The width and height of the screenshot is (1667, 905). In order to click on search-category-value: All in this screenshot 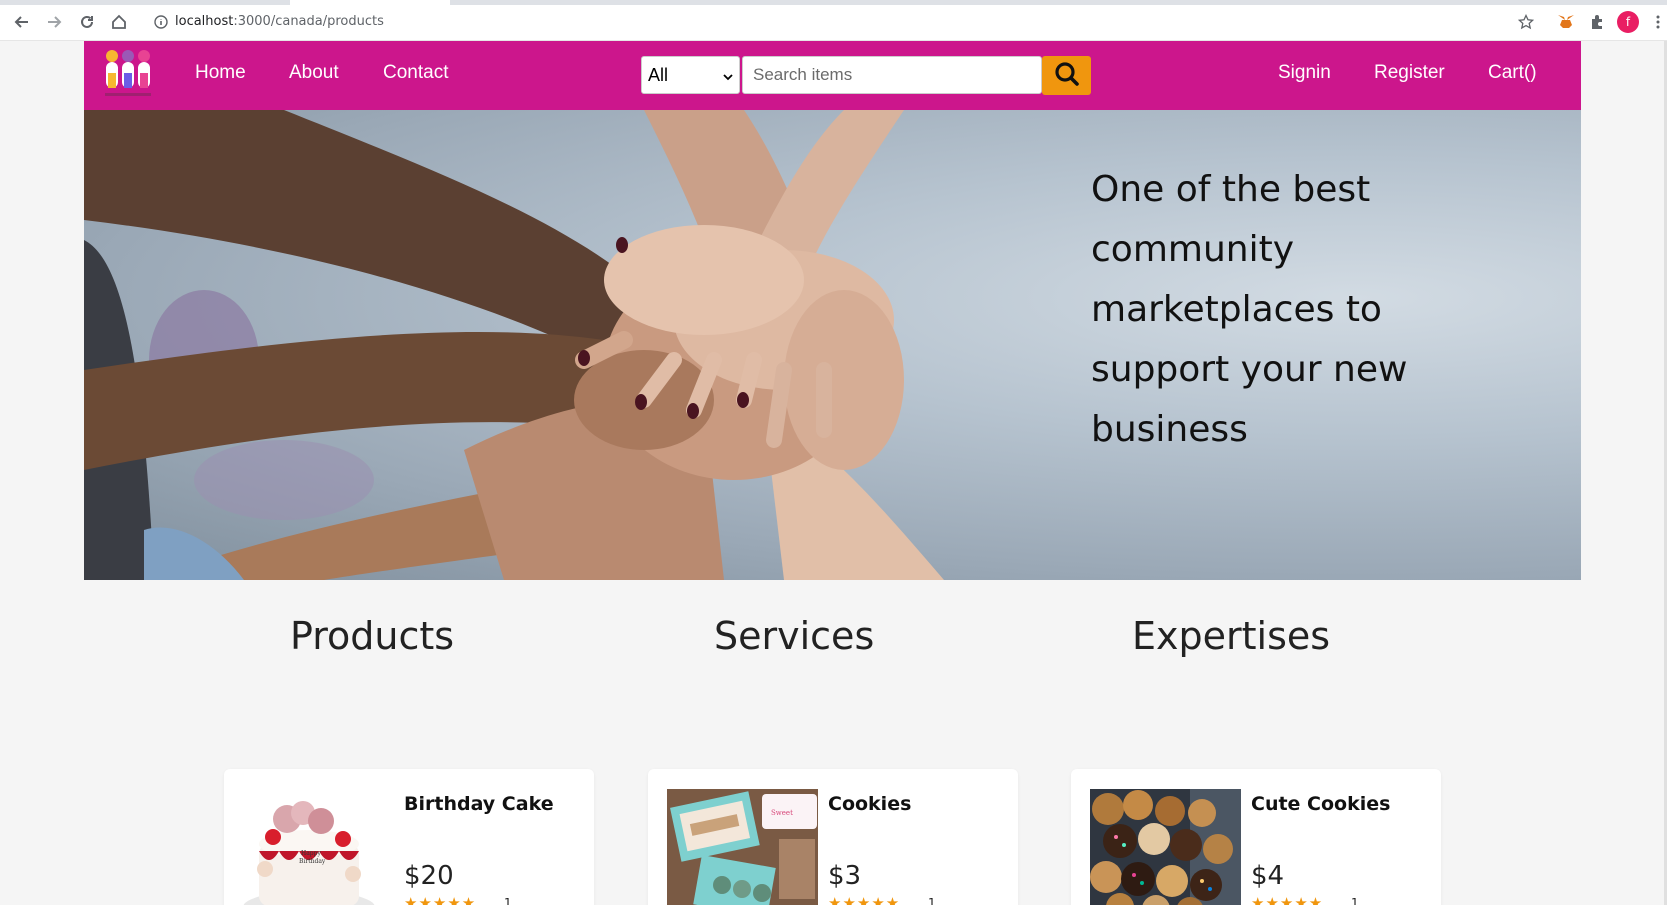, I will do `click(658, 74)`.